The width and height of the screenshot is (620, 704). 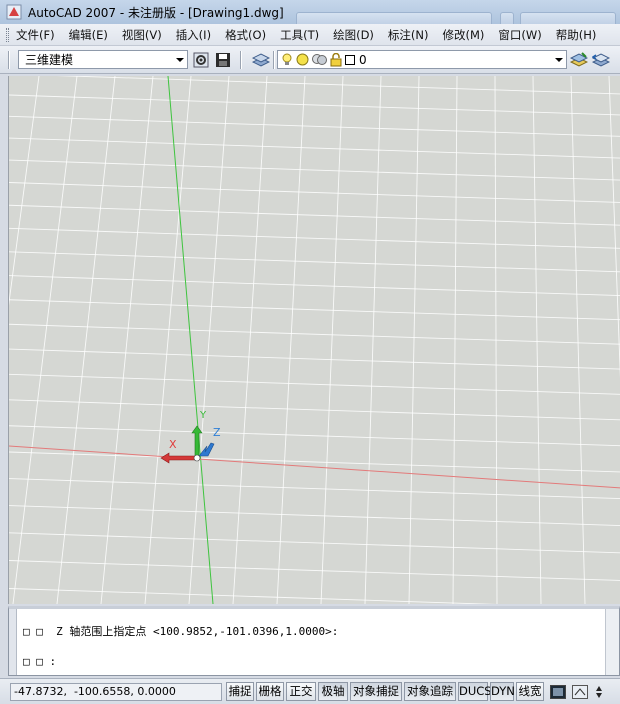 I want to click on workspace-save-icon, so click(x=223, y=60).